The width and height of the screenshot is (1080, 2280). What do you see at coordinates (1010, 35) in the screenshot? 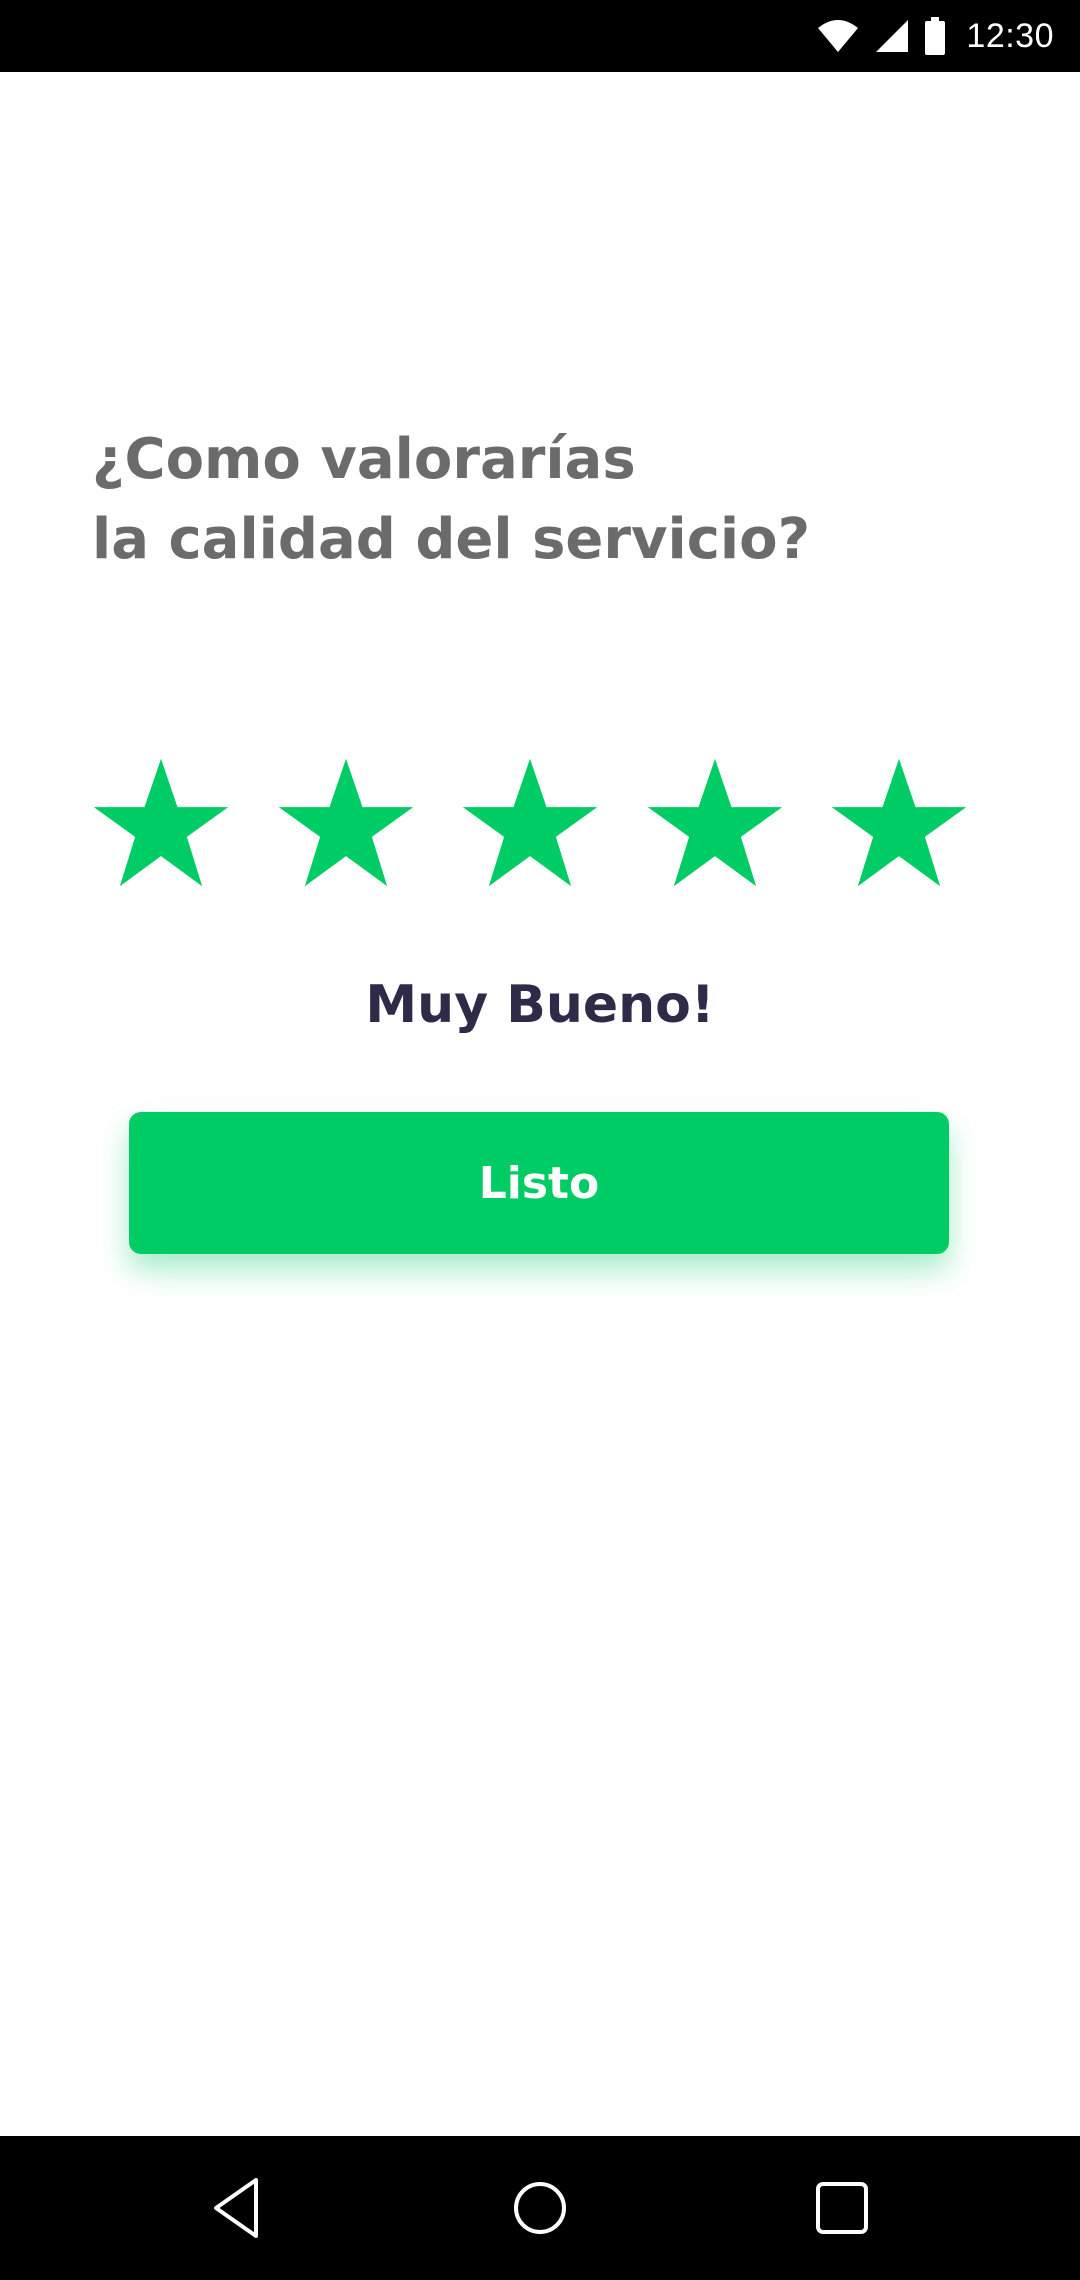
I see `status-time: 12:30` at bounding box center [1010, 35].